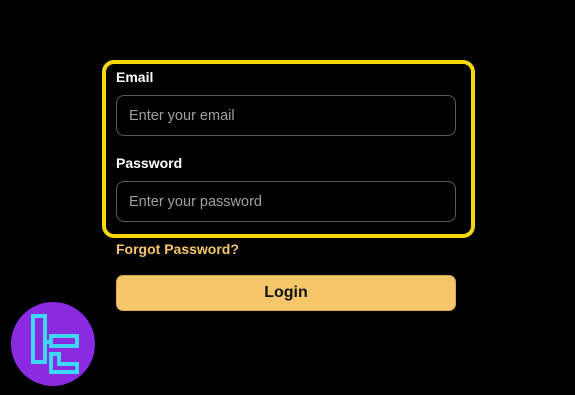 Image resolution: width=575 pixels, height=395 pixels. What do you see at coordinates (149, 163) in the screenshot?
I see `password-label: Password` at bounding box center [149, 163].